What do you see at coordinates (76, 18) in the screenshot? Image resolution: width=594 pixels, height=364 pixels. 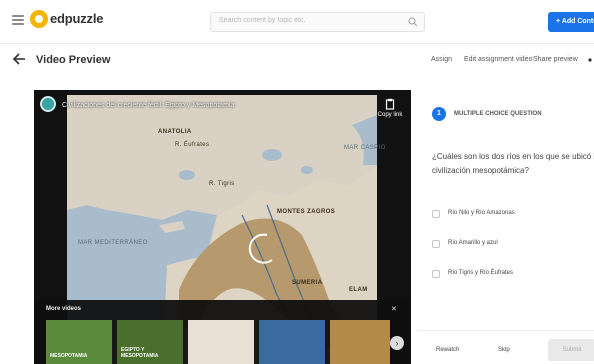 I see `app-logo-text: edpuzzle` at bounding box center [76, 18].